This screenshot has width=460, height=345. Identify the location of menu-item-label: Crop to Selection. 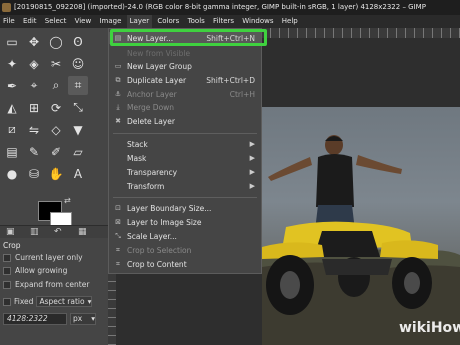
(159, 250).